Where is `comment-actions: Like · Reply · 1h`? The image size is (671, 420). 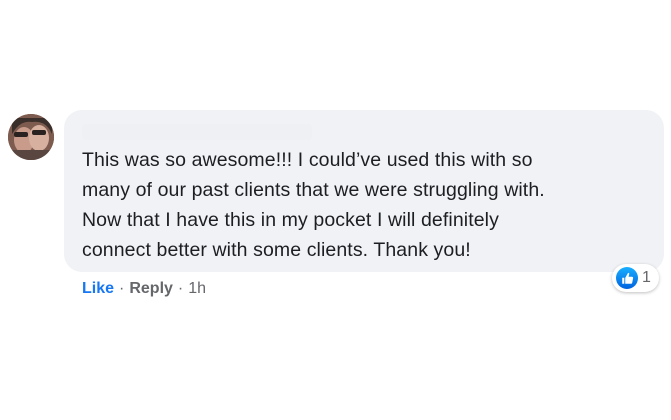
comment-actions: Like · Reply · 1h is located at coordinates (144, 289).